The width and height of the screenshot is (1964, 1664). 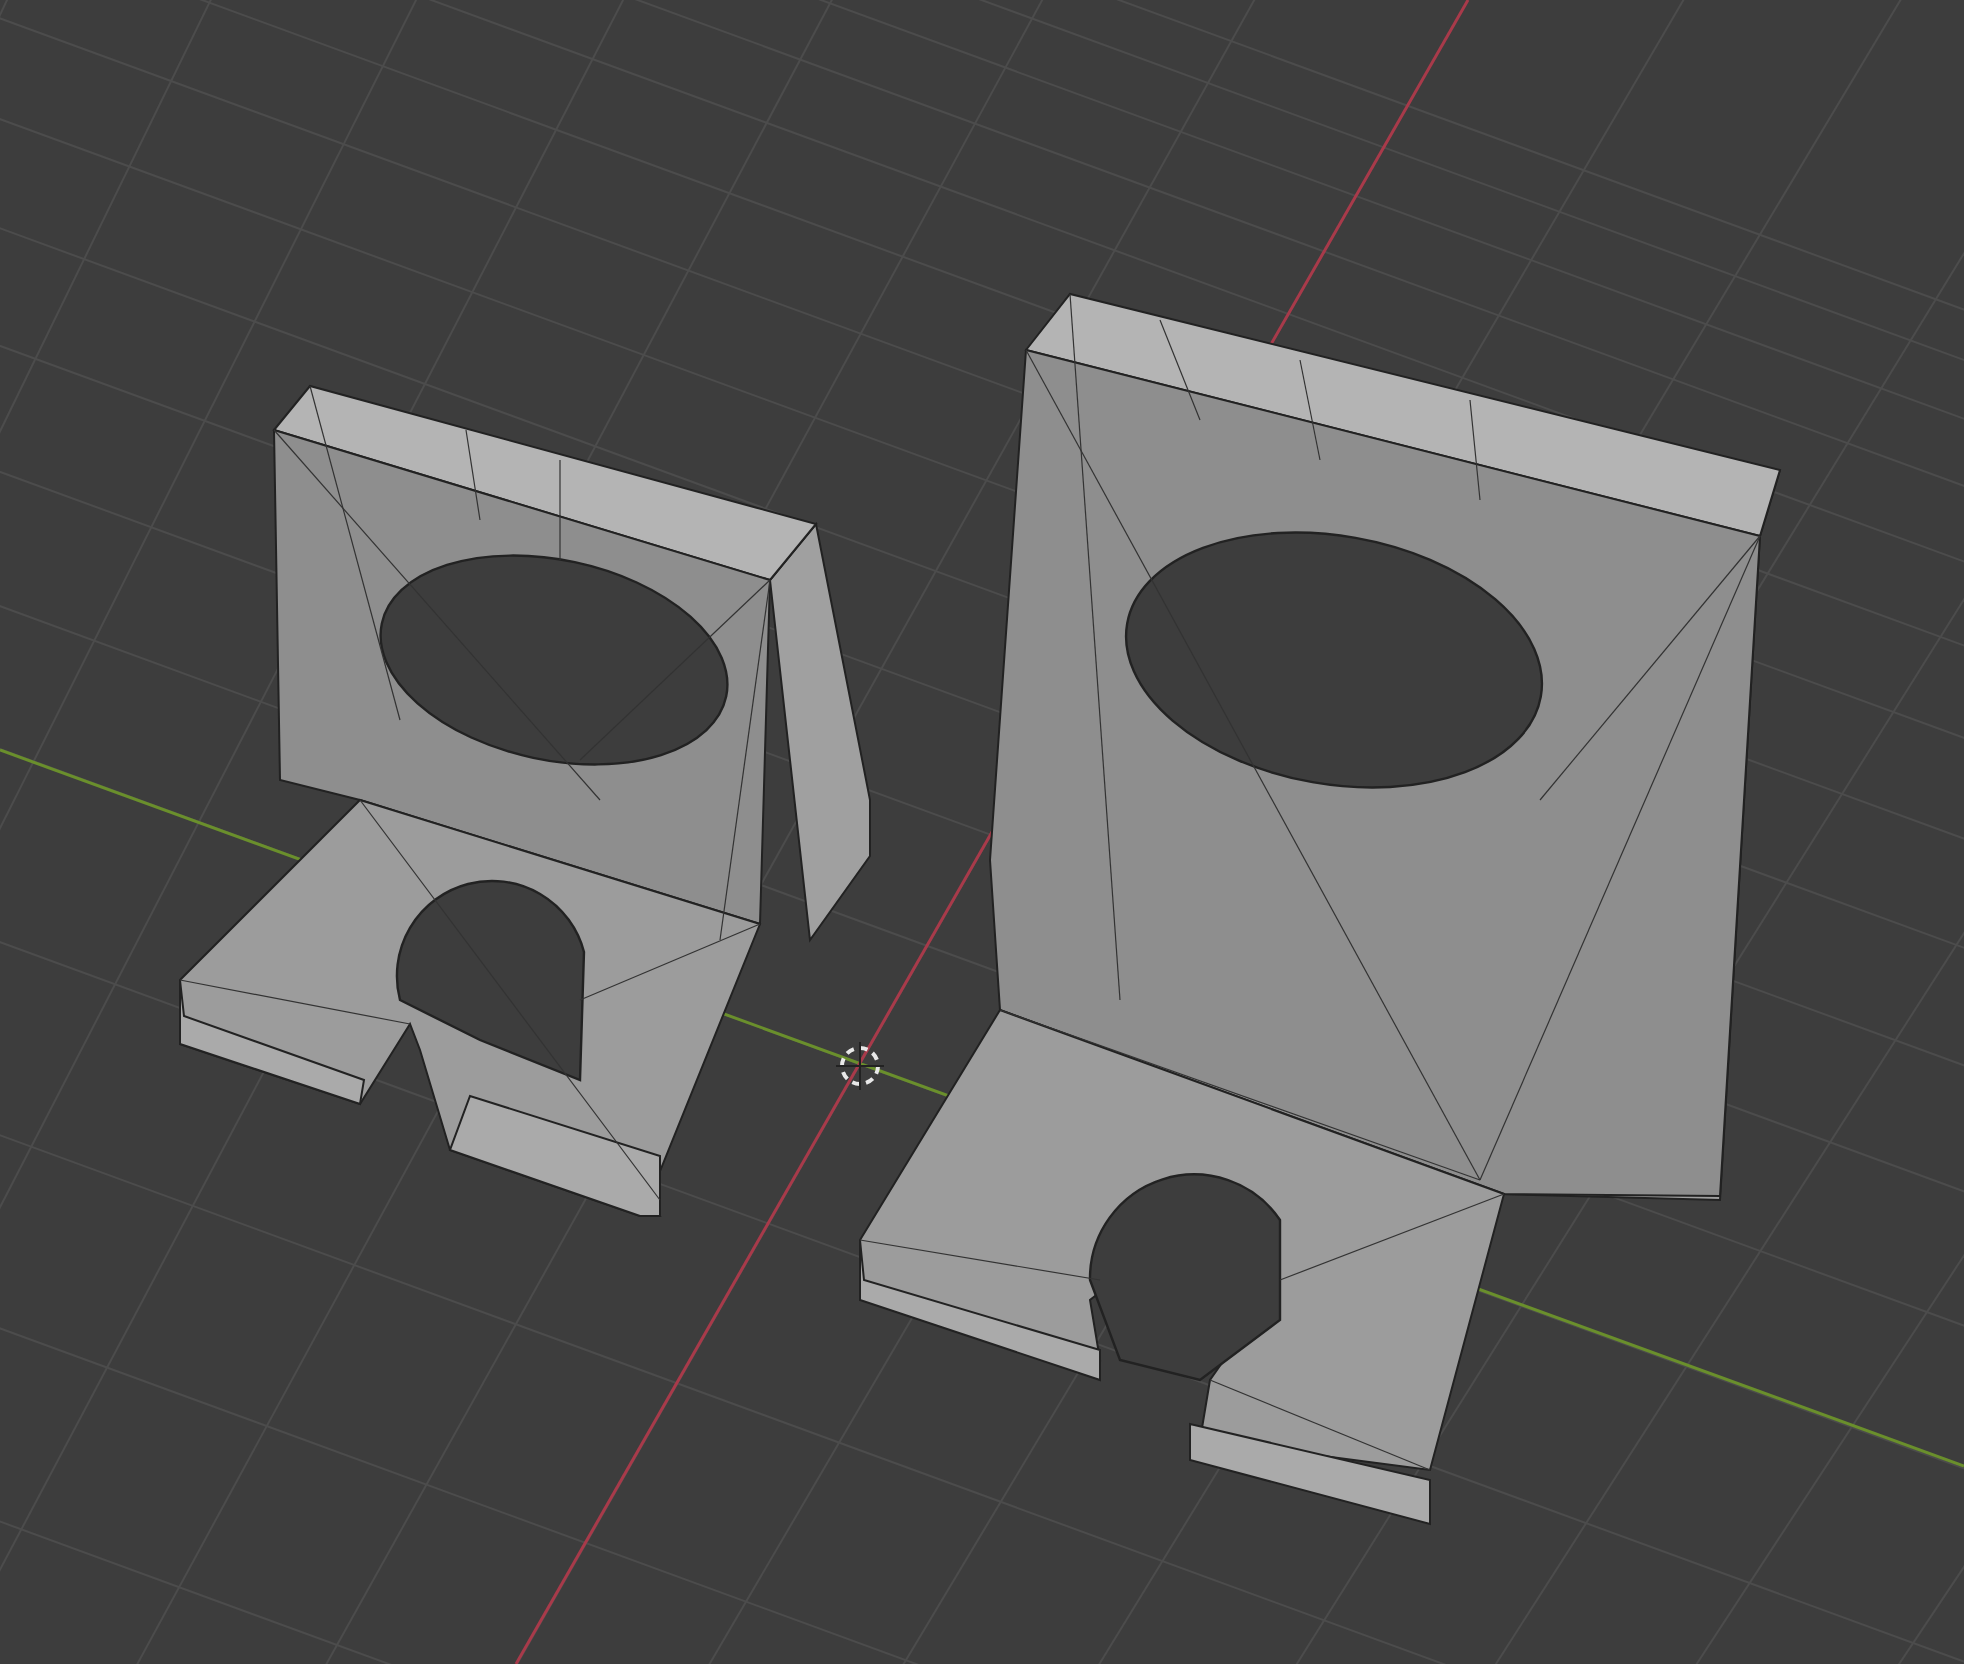 What do you see at coordinates (860, 1066) in the screenshot?
I see `3d-cursor-icon` at bounding box center [860, 1066].